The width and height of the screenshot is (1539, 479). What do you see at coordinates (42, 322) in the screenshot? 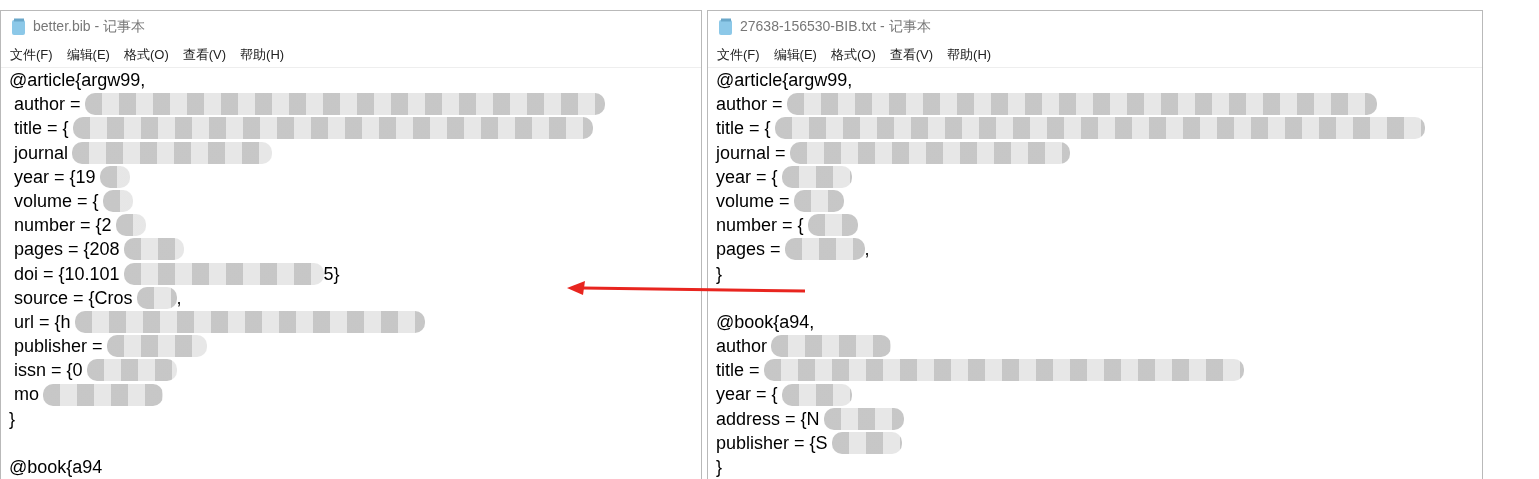
I see `text-line: url = {h` at bounding box center [42, 322].